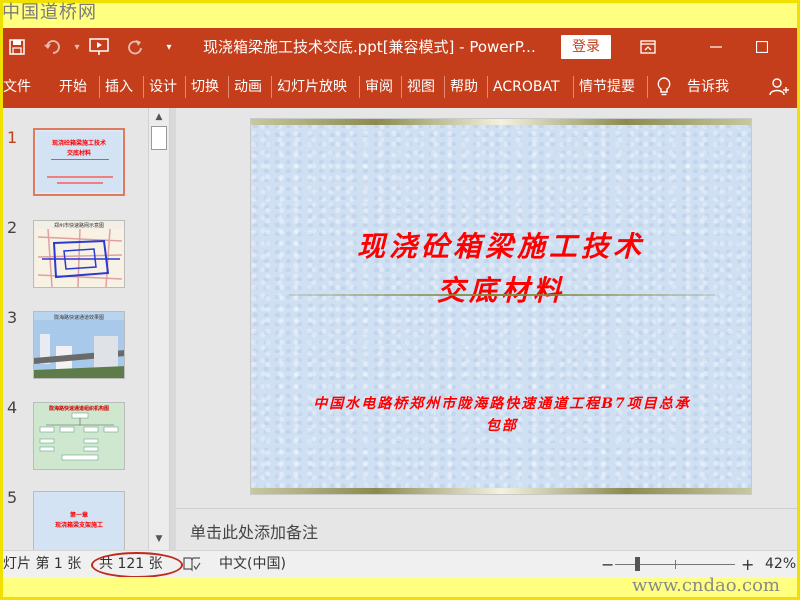  I want to click on slide-thumbnail-3: 陇海路快速通道效果图, so click(79, 345).